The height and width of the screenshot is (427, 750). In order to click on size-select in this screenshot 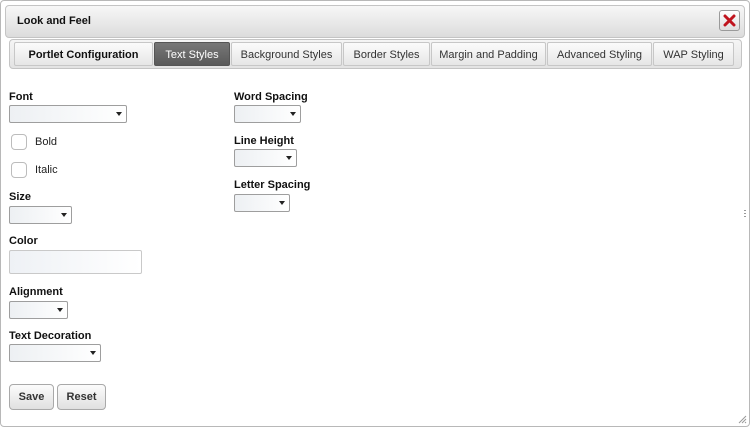, I will do `click(40, 215)`.